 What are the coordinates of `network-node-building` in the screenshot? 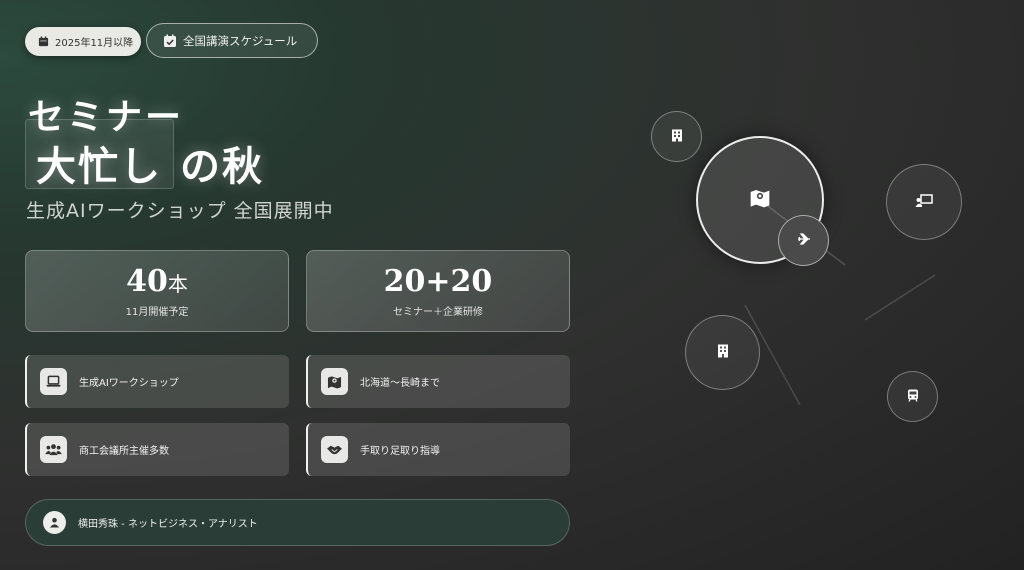 It's located at (676, 136).